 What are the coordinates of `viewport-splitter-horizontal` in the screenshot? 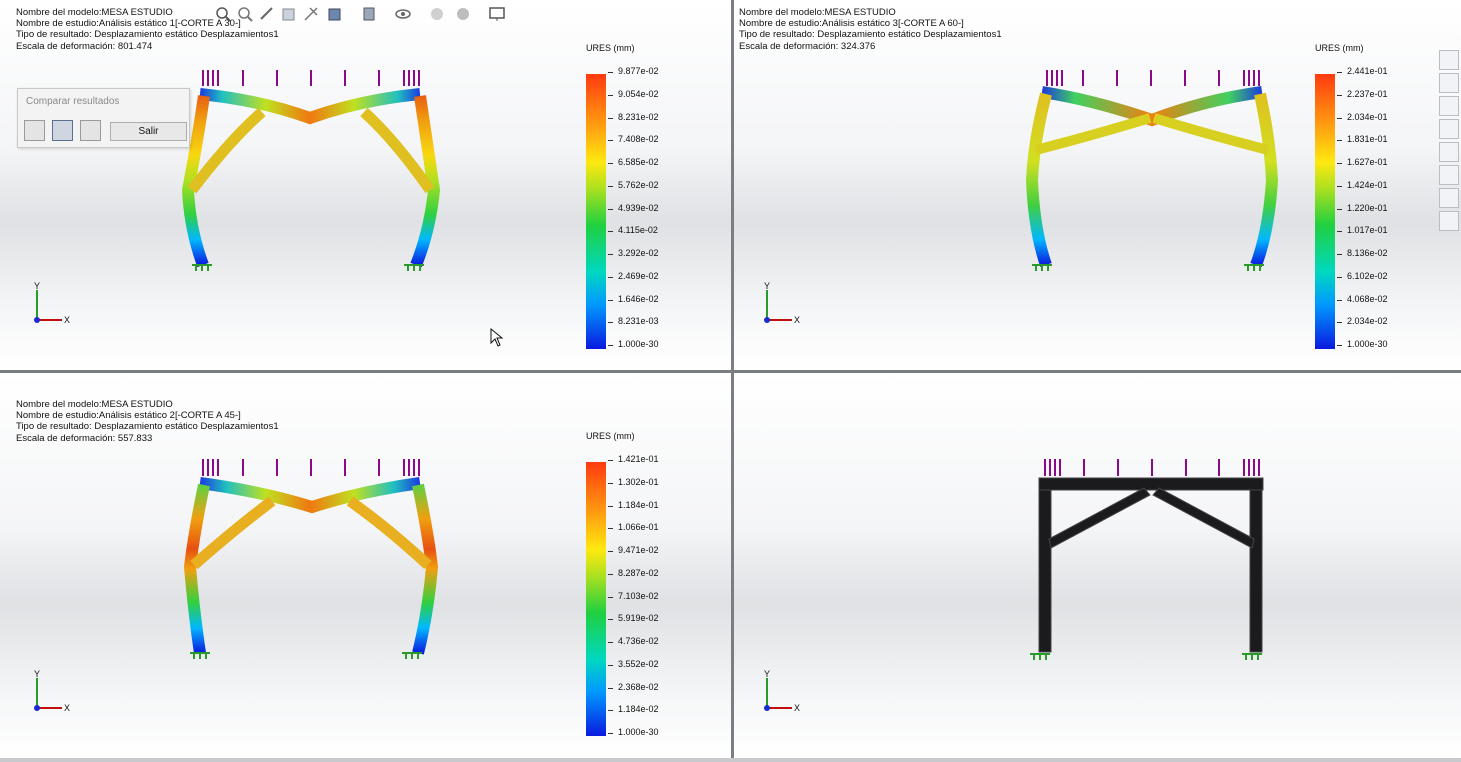 It's located at (730, 371).